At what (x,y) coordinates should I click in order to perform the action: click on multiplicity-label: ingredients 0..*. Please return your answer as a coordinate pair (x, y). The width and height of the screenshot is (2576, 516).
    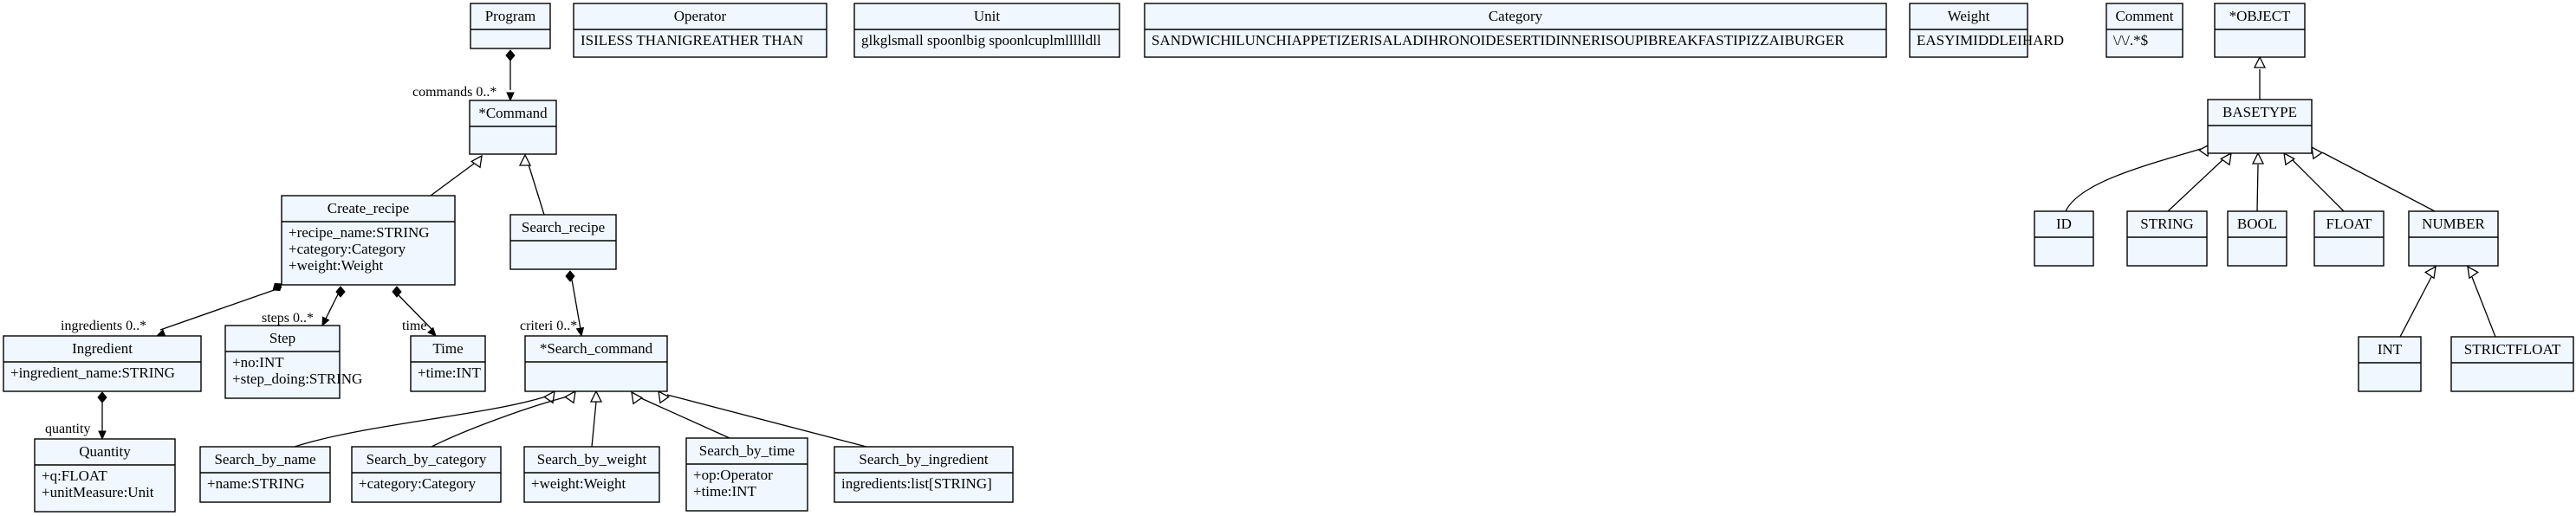
    Looking at the image, I should click on (103, 326).